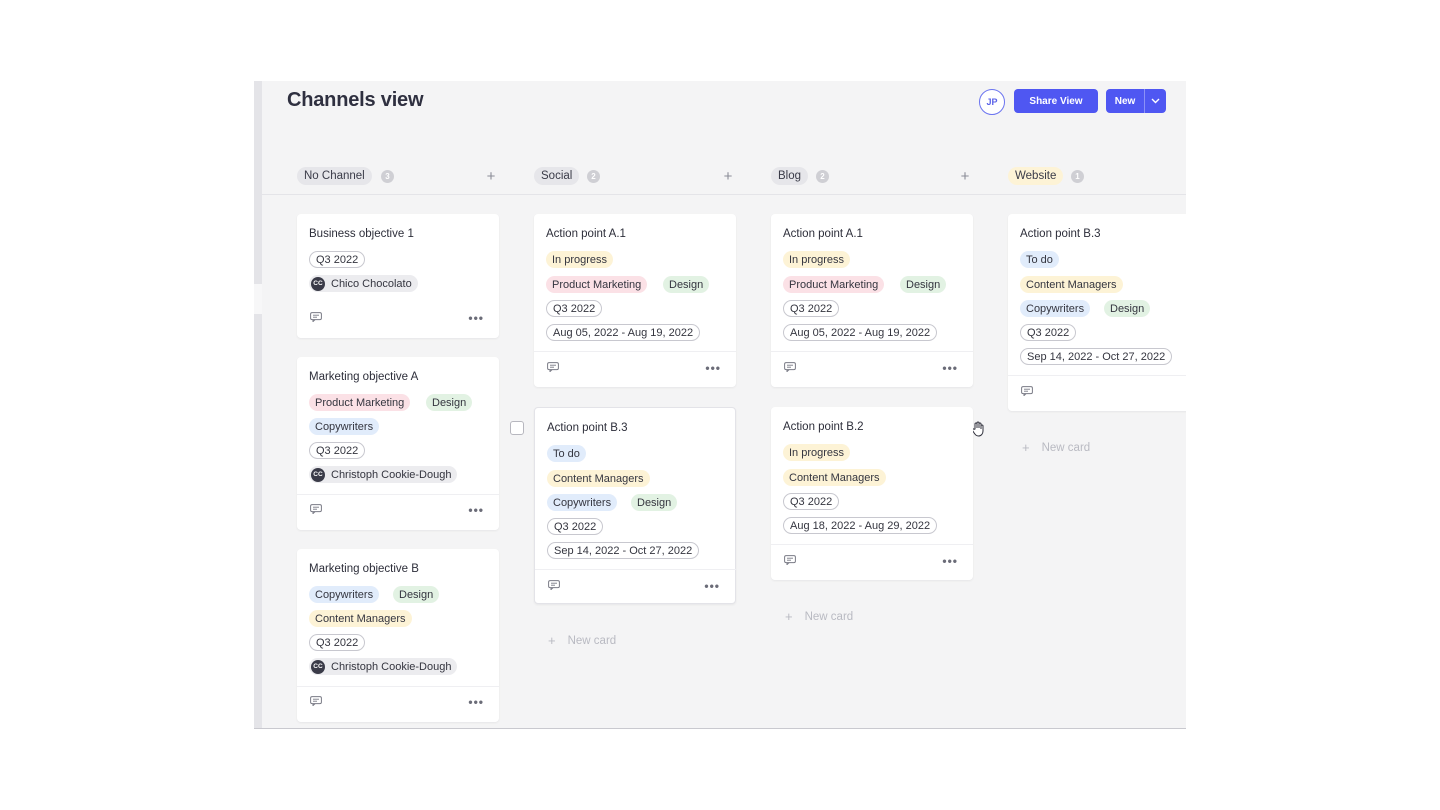 The width and height of the screenshot is (1440, 810). What do you see at coordinates (364, 569) in the screenshot?
I see `card-title: Marketing objective B` at bounding box center [364, 569].